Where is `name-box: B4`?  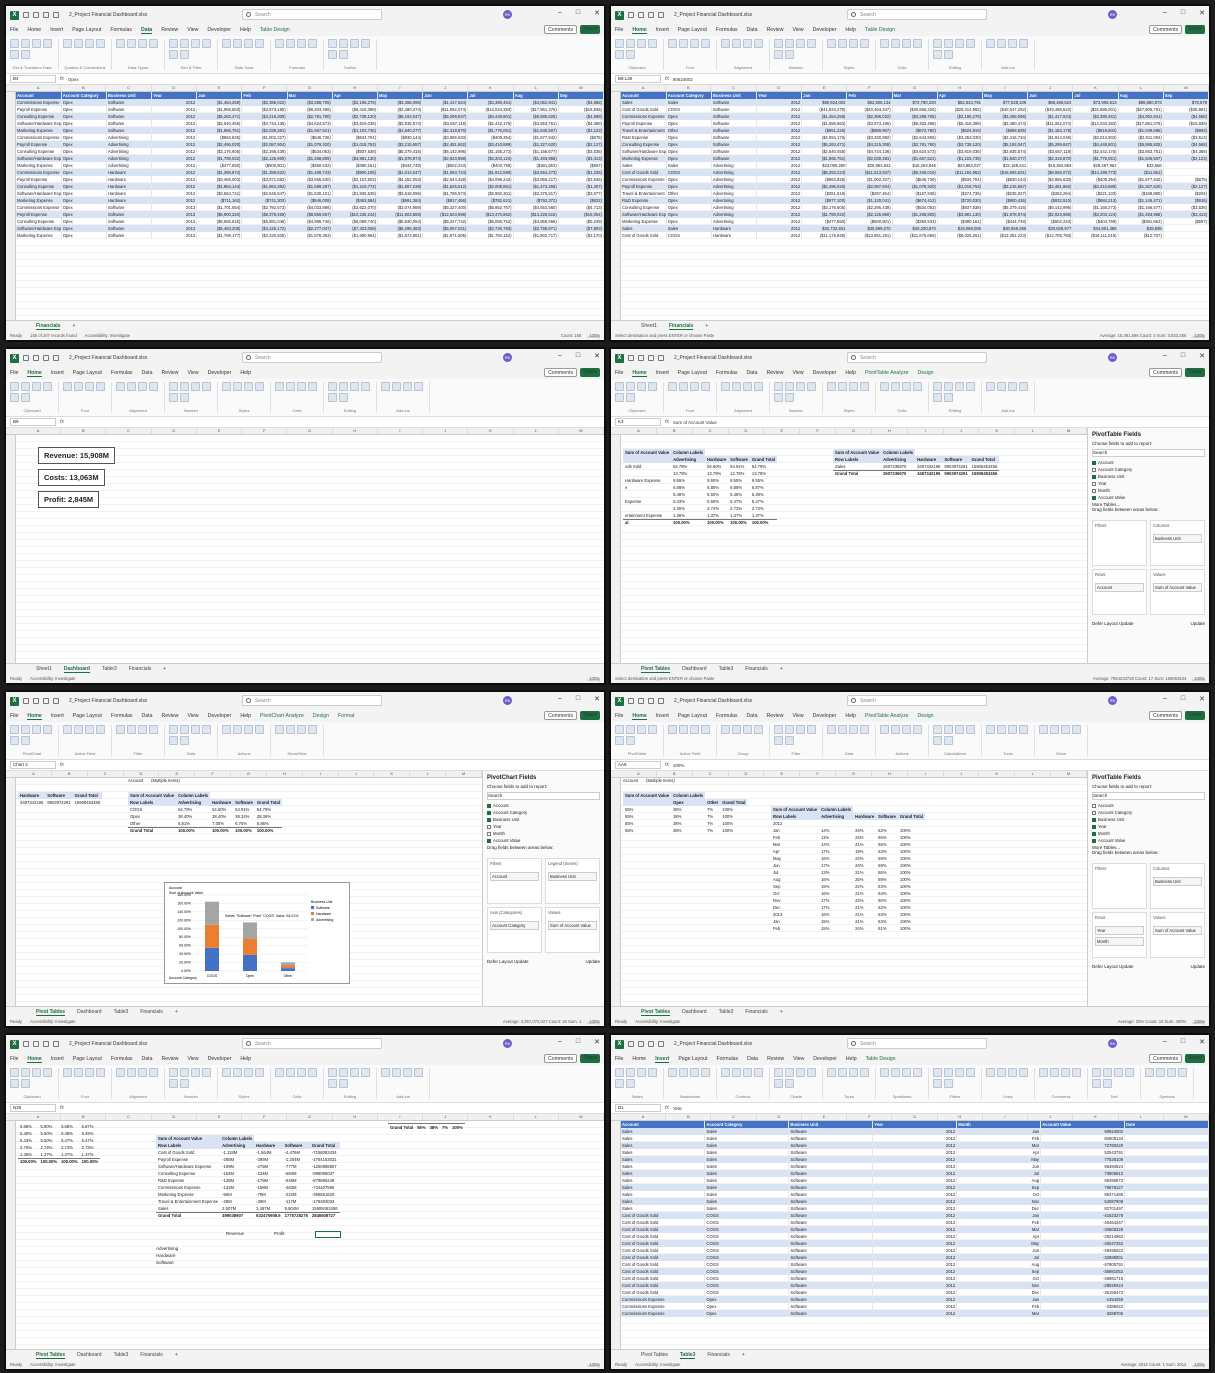
name-box: B4 is located at coordinates (33, 79).